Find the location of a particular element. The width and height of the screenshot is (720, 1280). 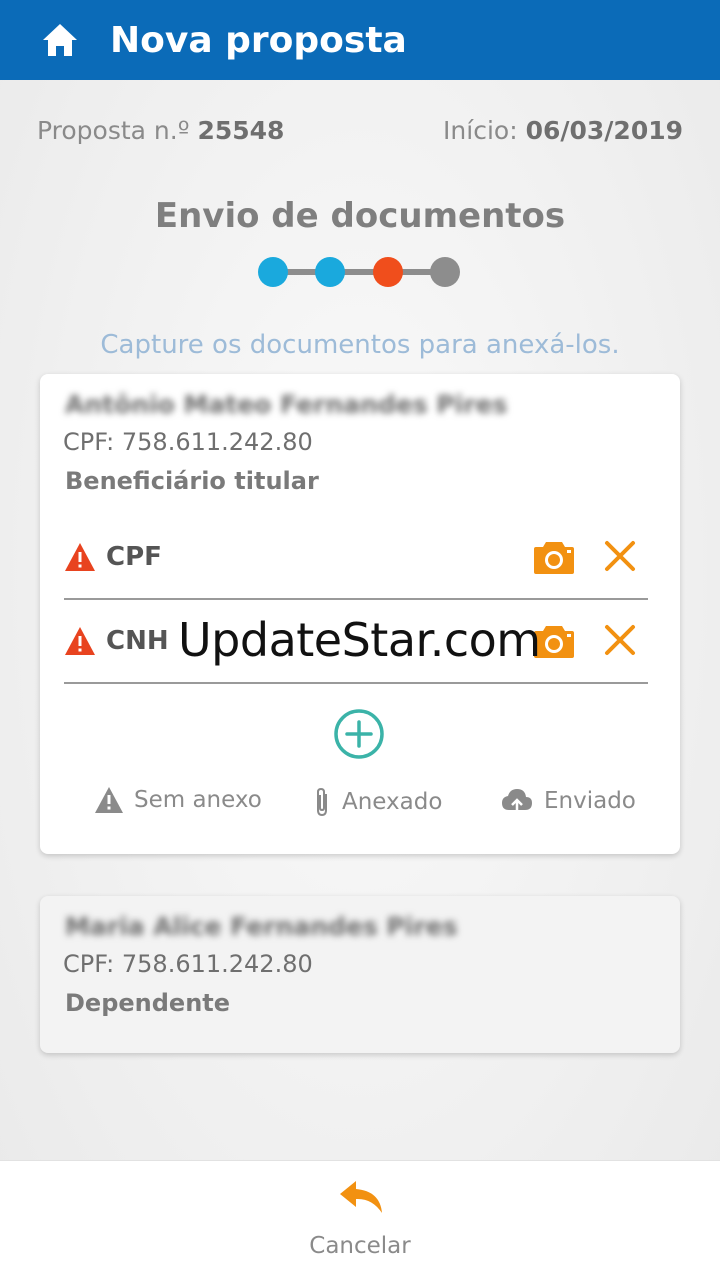

beneficiary-role: Beneficiário titular is located at coordinates (192, 481).